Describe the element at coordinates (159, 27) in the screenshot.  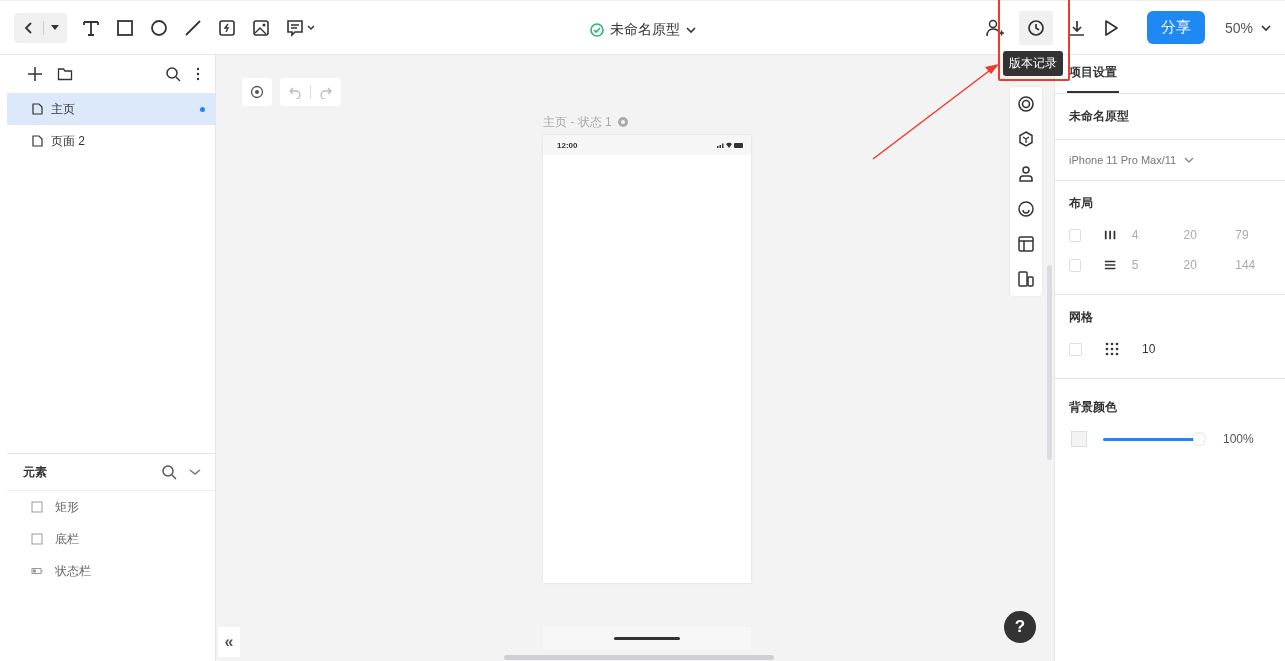
I see `ellipse-tool-icon` at that location.